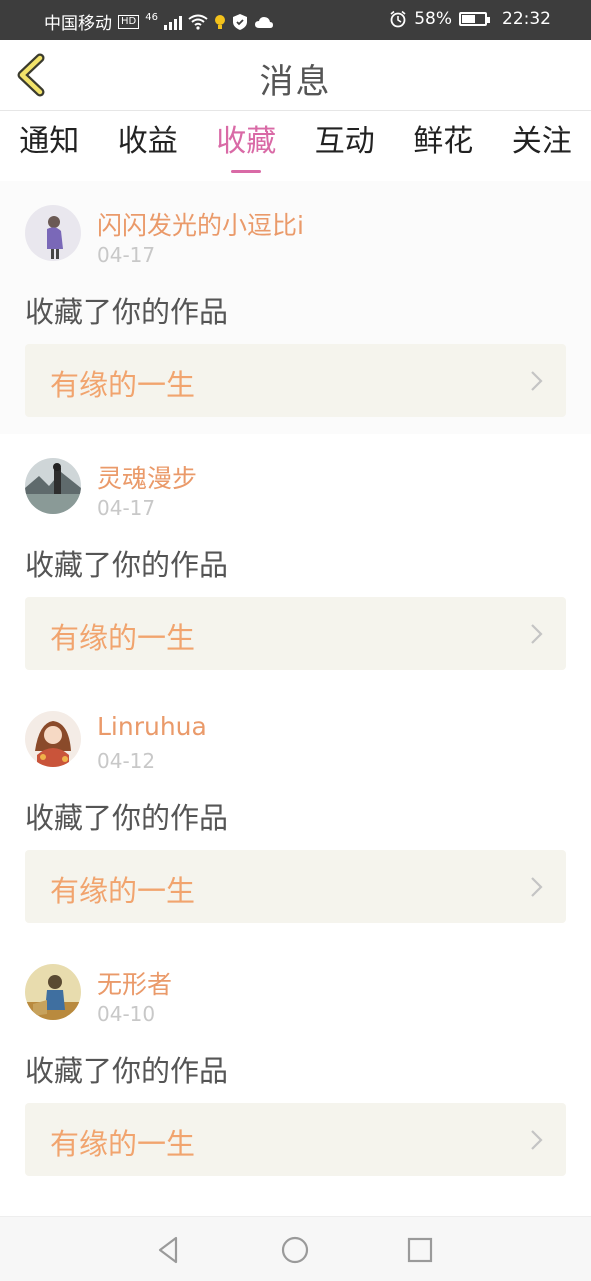  What do you see at coordinates (526, 19) in the screenshot?
I see `clock: 22:32` at bounding box center [526, 19].